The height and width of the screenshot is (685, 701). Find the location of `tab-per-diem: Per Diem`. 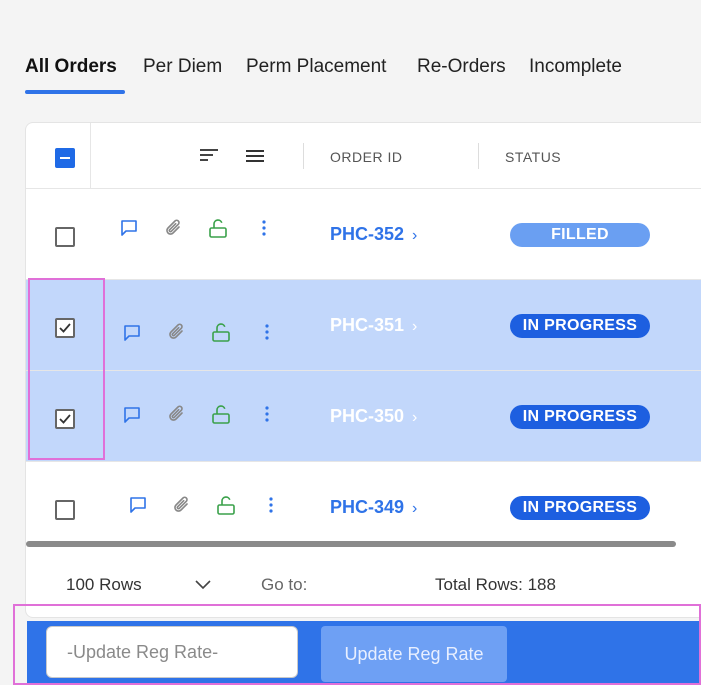

tab-per-diem: Per Diem is located at coordinates (182, 67).